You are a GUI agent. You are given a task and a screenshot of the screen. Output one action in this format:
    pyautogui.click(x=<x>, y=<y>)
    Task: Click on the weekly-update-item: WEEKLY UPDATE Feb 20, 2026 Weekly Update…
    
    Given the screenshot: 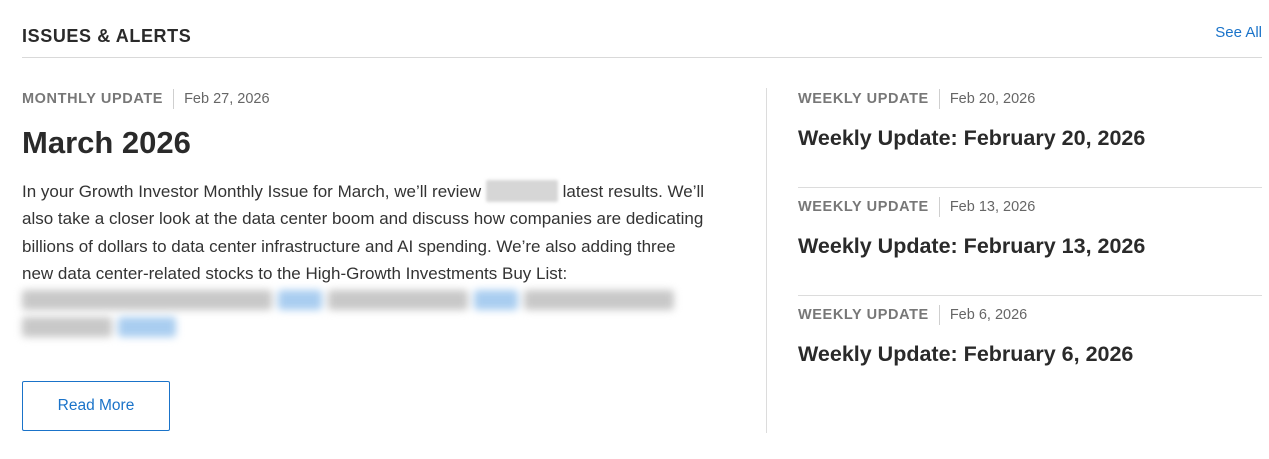 What is the action you would take?
    pyautogui.click(x=1030, y=134)
    